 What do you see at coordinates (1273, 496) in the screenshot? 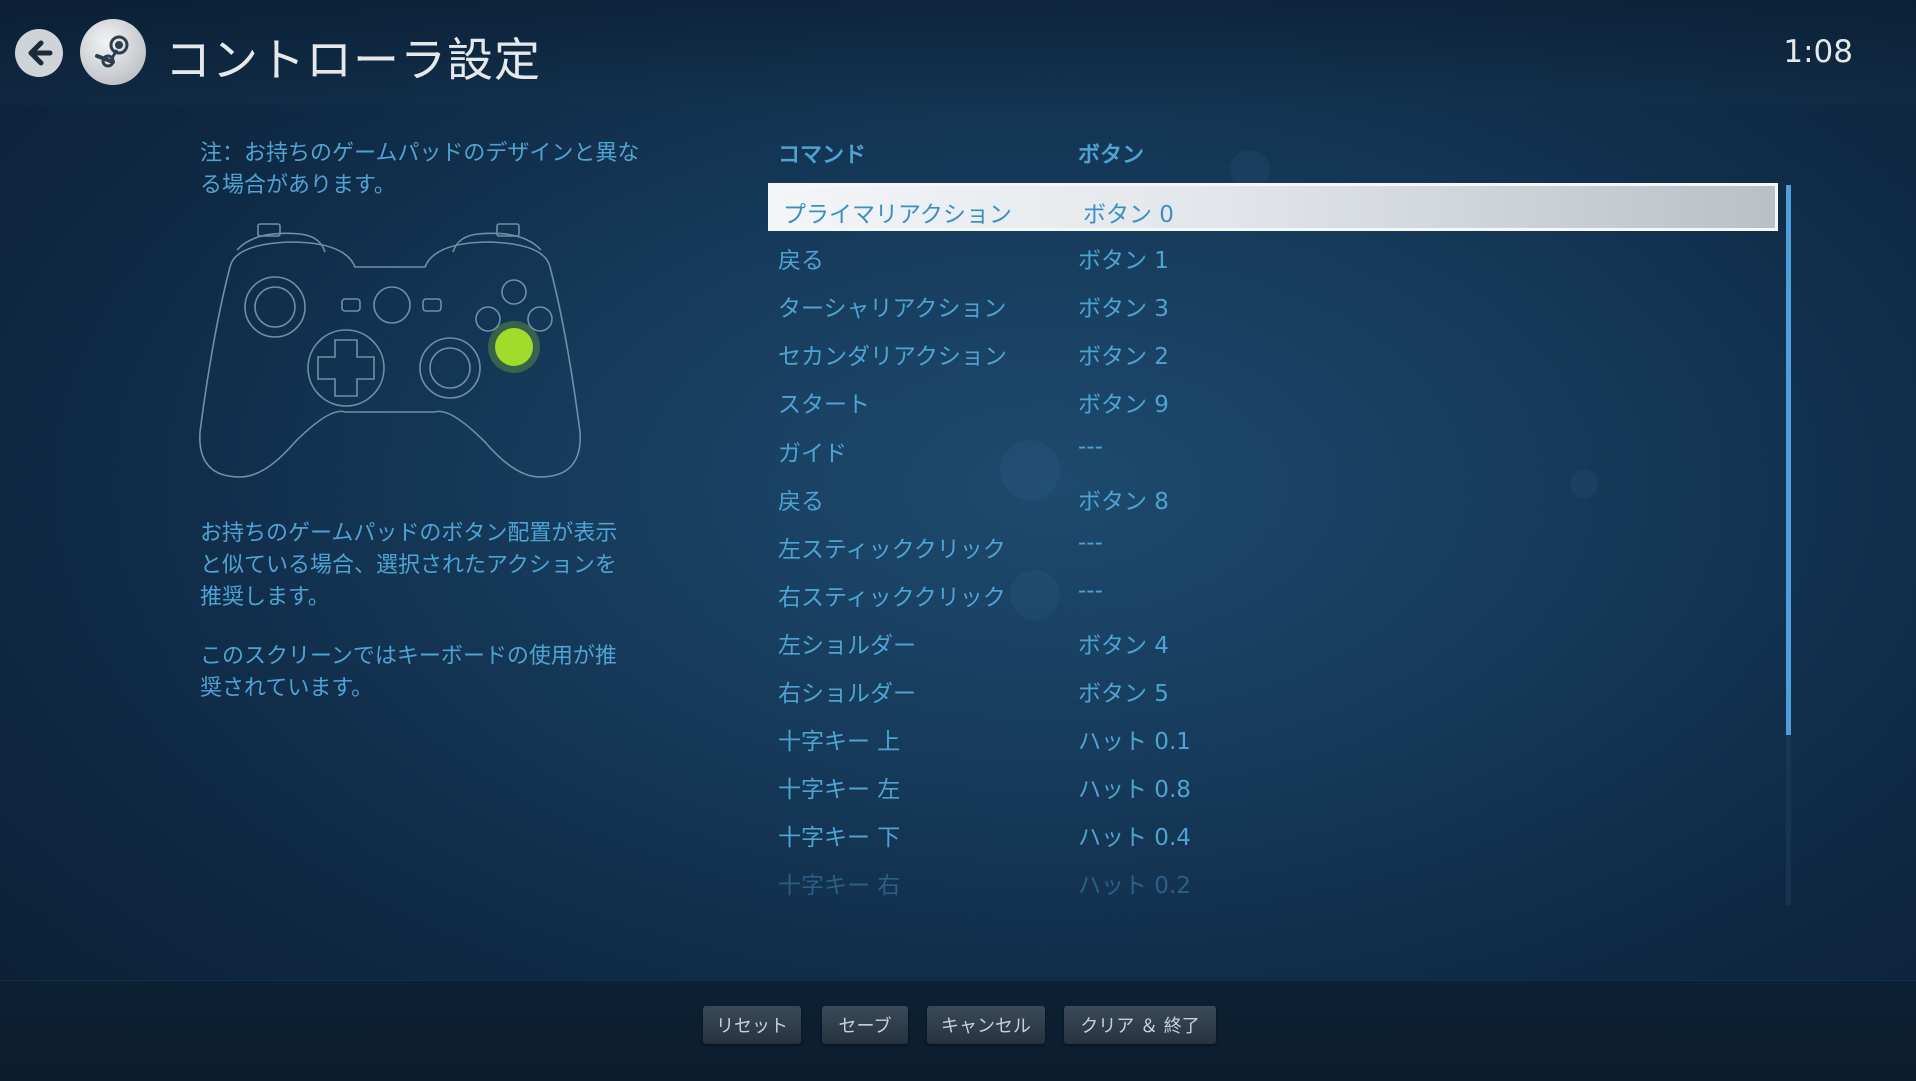
I see `mapping-row: 戻る ボタン 8` at bounding box center [1273, 496].